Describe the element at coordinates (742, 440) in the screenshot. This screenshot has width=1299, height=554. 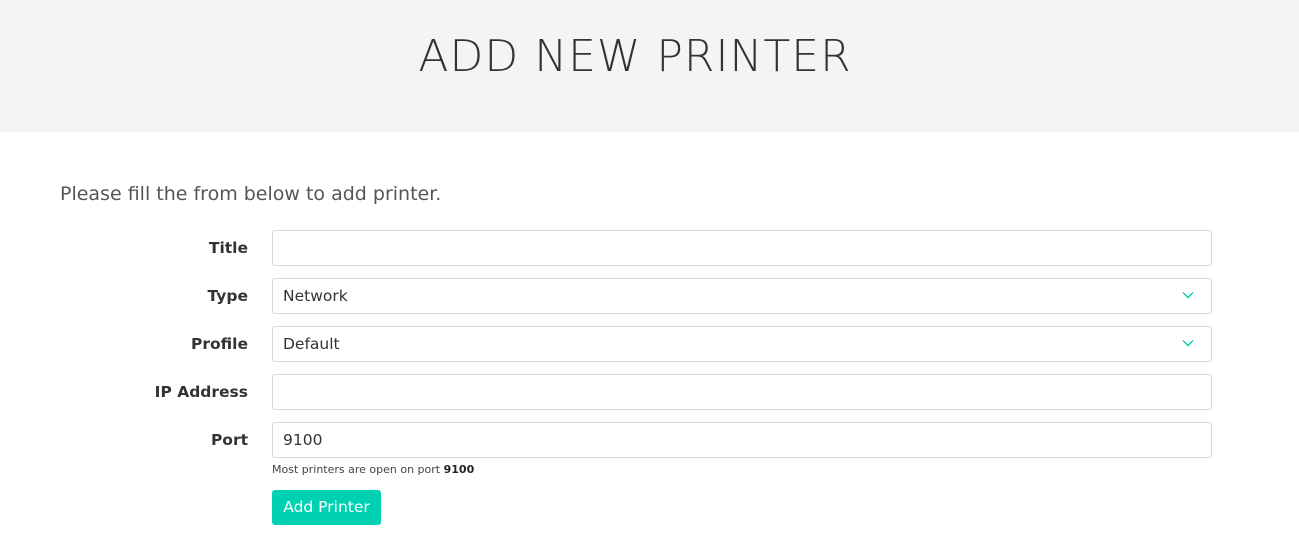
I see `port-input` at that location.